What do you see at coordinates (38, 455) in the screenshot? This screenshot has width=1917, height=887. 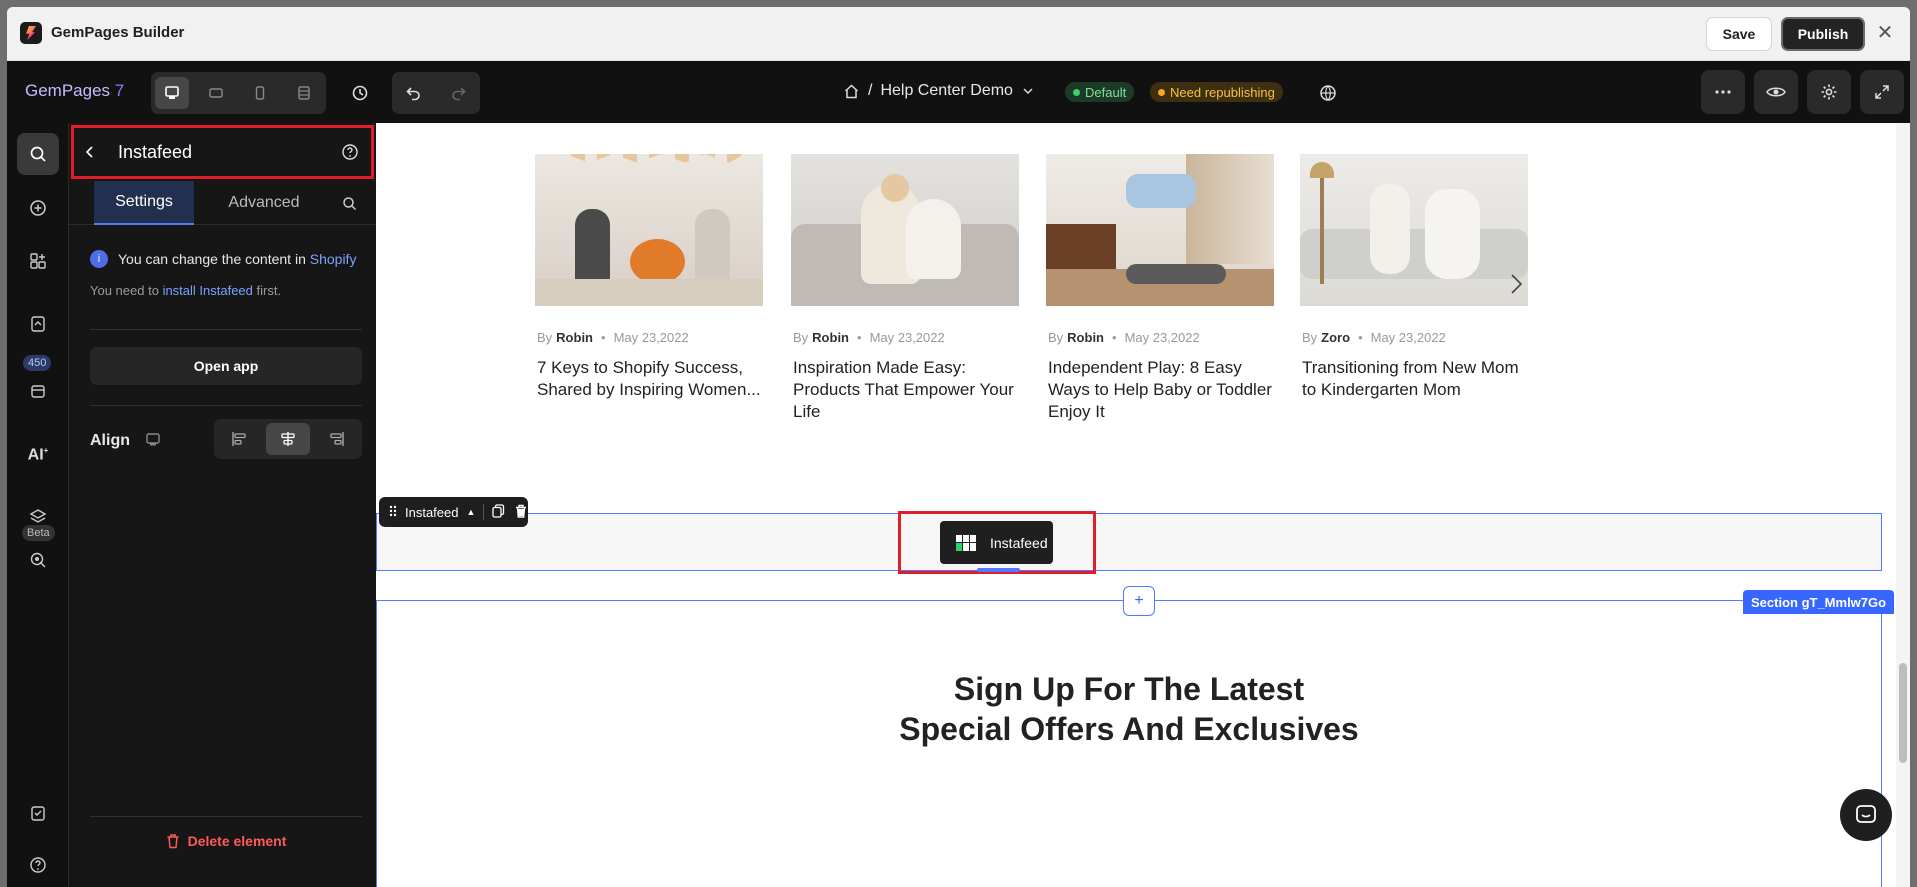 I see `ai-icon: AI+` at bounding box center [38, 455].